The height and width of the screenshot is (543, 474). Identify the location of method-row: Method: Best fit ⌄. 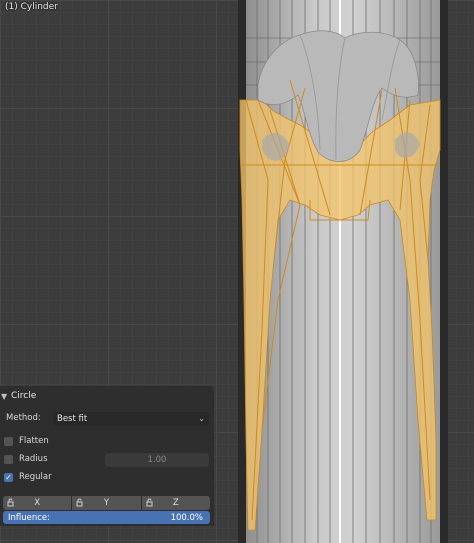
(107, 419).